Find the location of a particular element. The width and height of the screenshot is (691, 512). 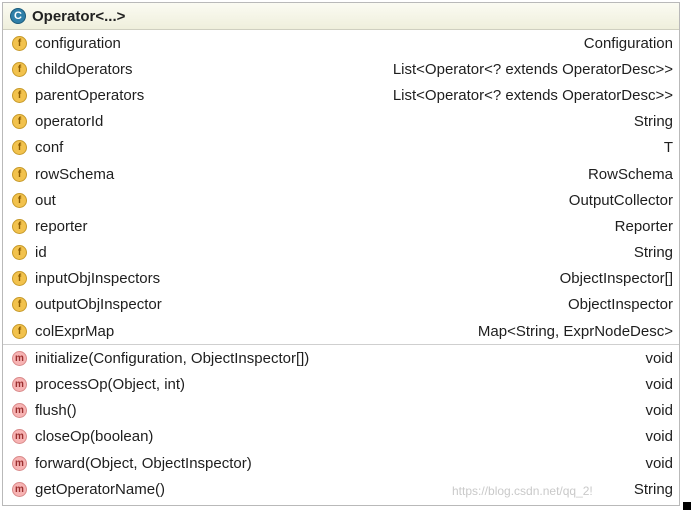

field-name: outputObjInspector is located at coordinates (98, 305).